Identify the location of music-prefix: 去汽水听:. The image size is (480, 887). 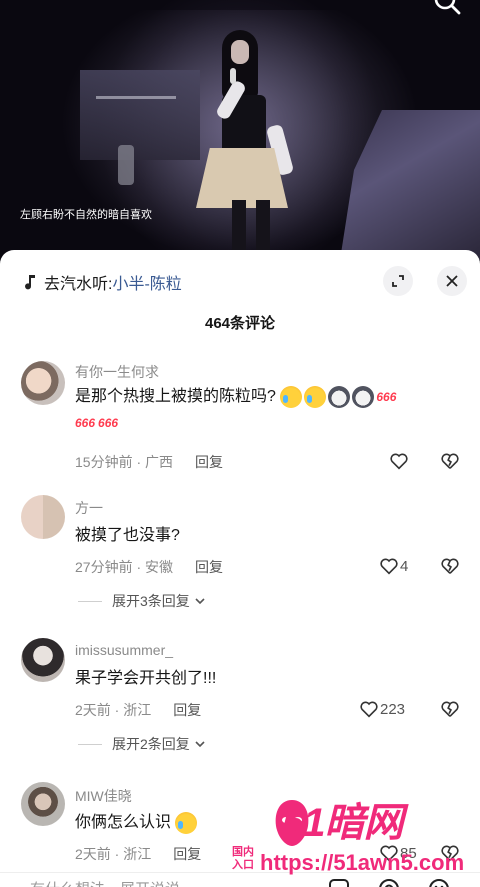
(78, 284).